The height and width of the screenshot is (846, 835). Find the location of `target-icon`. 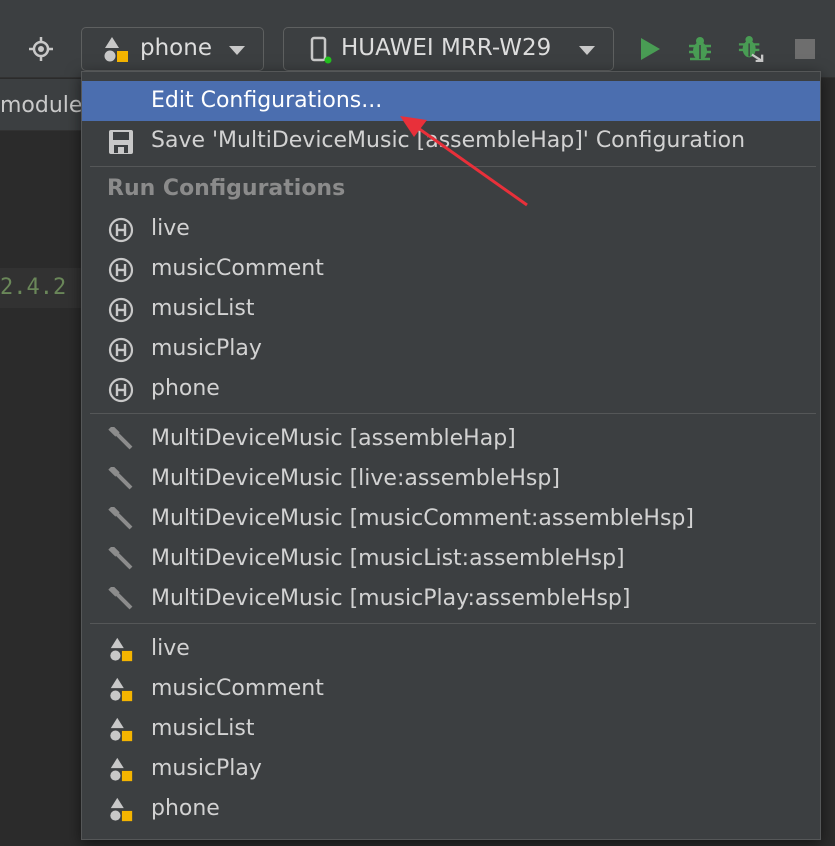

target-icon is located at coordinates (41, 49).